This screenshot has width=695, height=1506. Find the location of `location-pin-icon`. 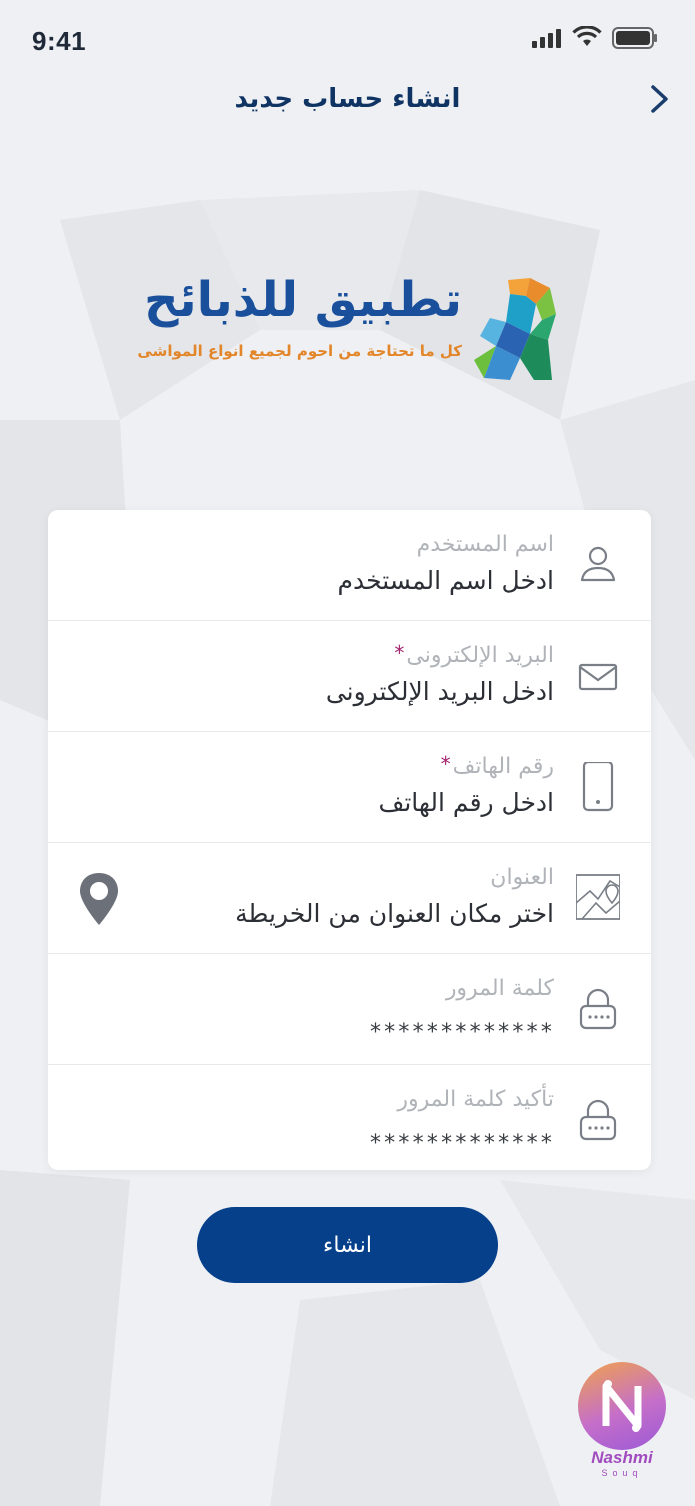

location-pin-icon is located at coordinates (99, 899).